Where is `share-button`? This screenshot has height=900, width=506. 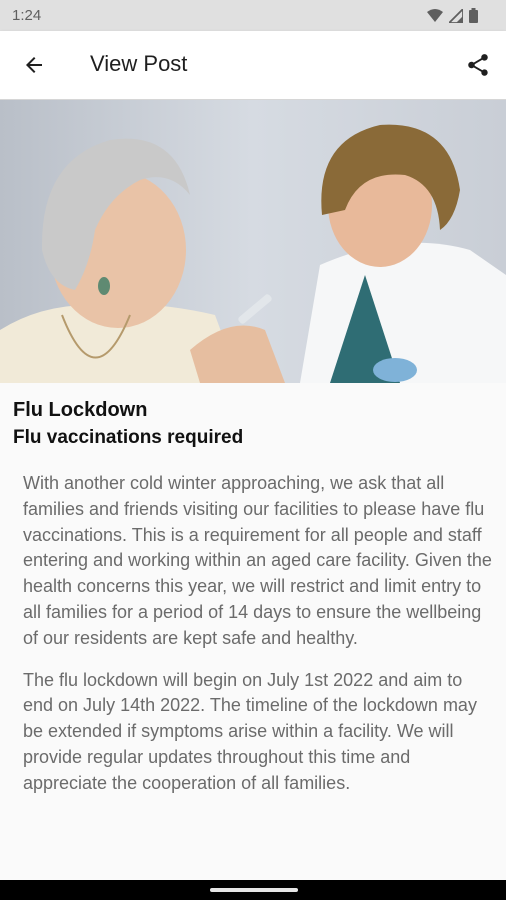 share-button is located at coordinates (478, 65).